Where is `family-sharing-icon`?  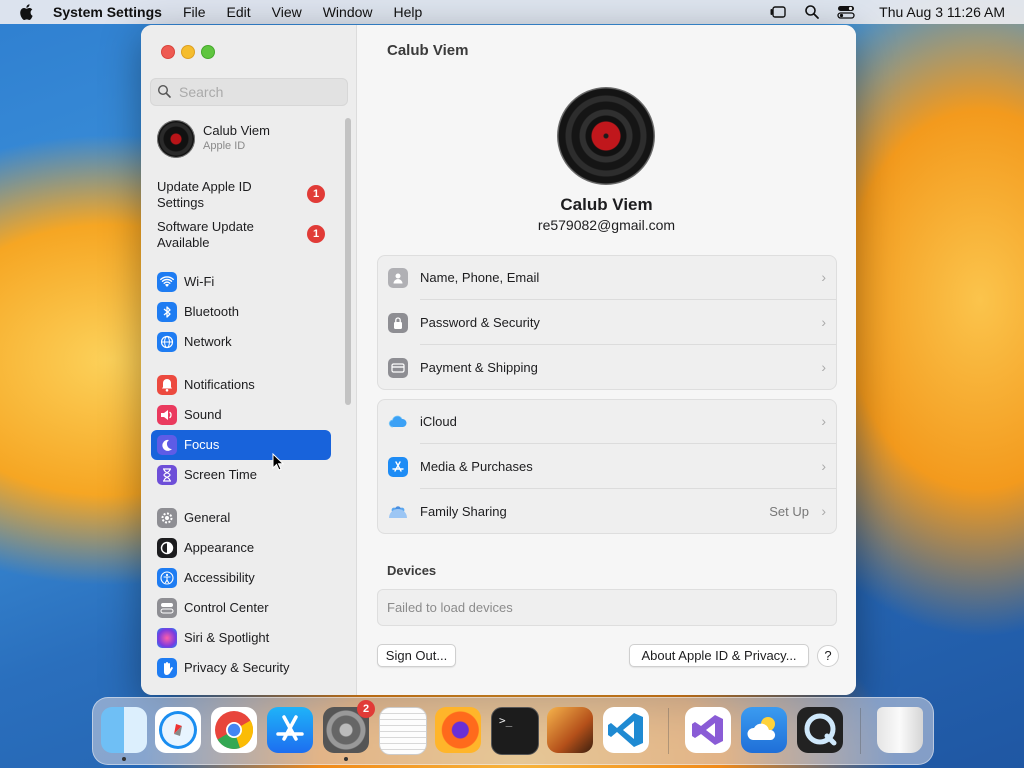 family-sharing-icon is located at coordinates (398, 512).